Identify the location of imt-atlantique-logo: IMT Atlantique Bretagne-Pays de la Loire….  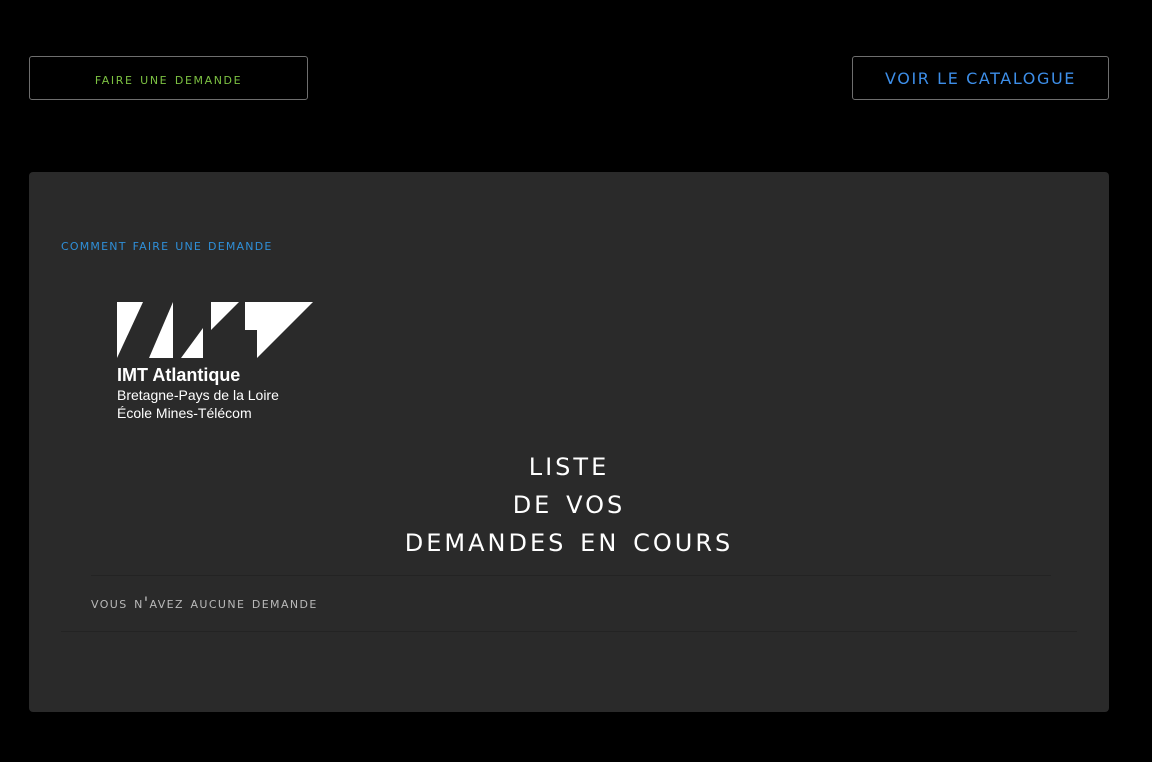
(217, 362).